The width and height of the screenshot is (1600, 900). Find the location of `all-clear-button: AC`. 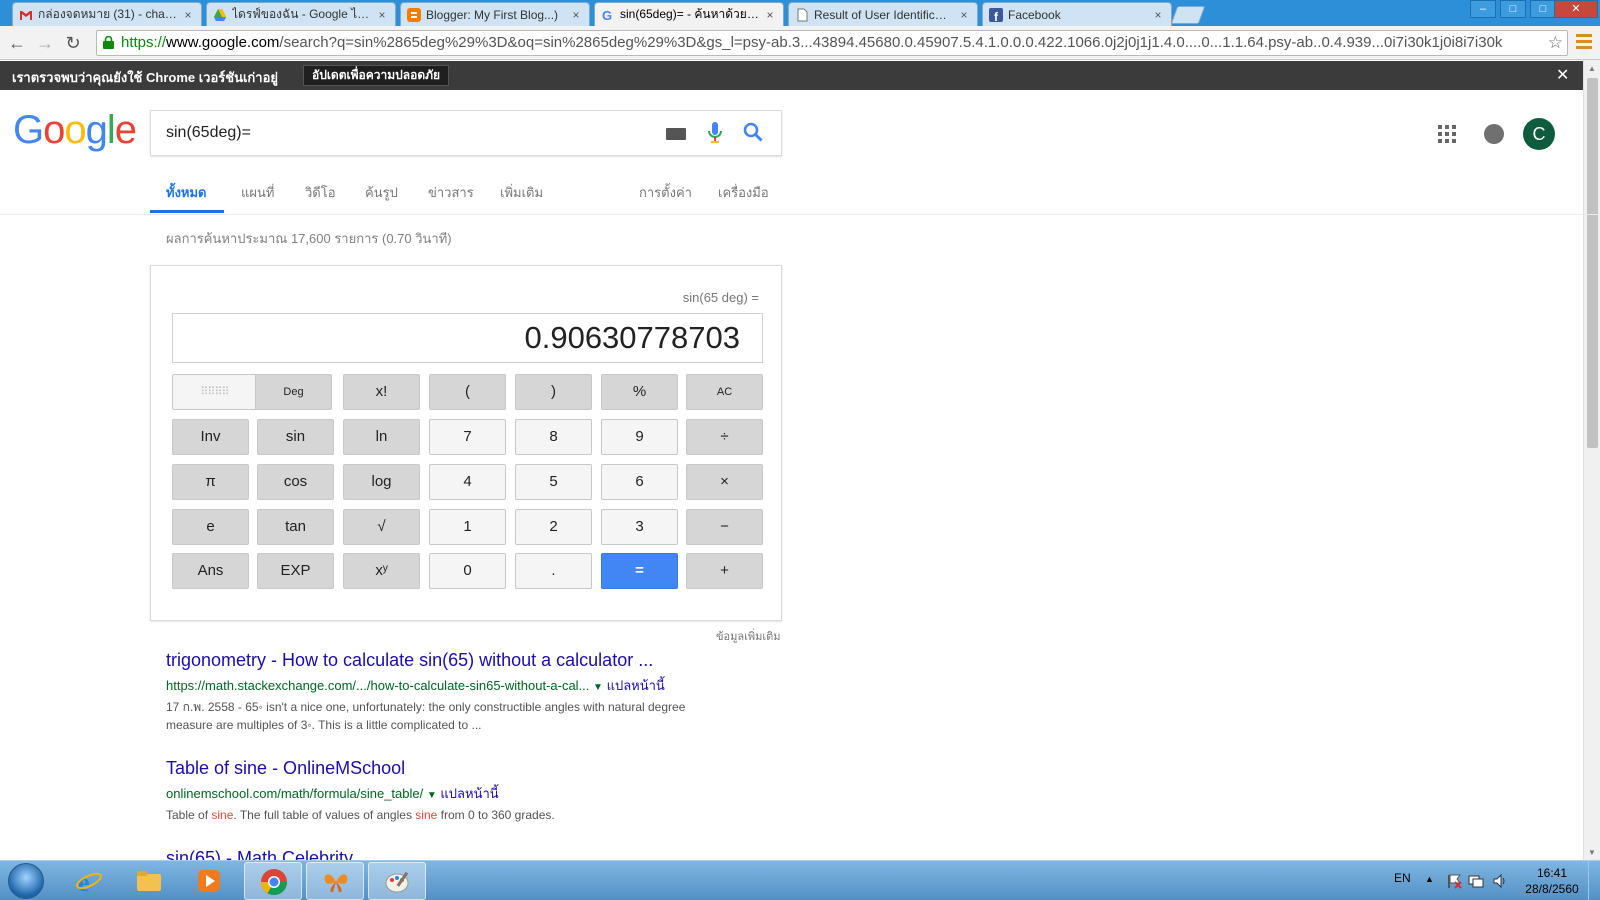

all-clear-button: AC is located at coordinates (724, 392).